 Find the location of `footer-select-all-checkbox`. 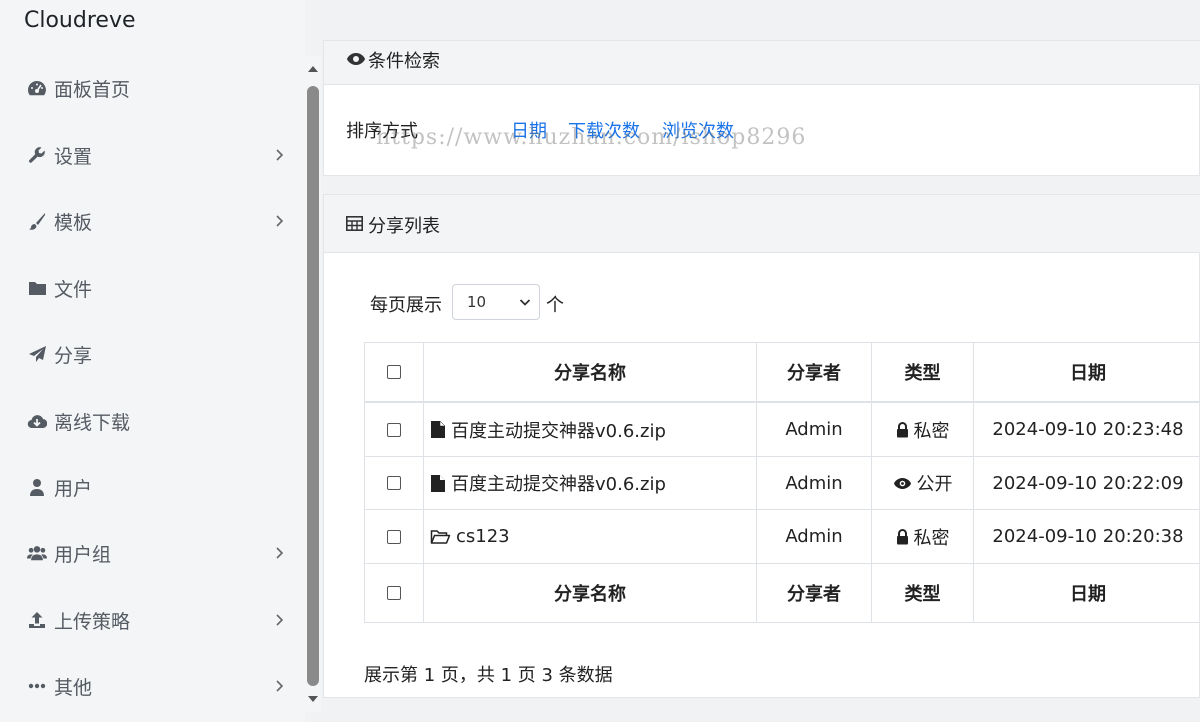

footer-select-all-checkbox is located at coordinates (394, 593).